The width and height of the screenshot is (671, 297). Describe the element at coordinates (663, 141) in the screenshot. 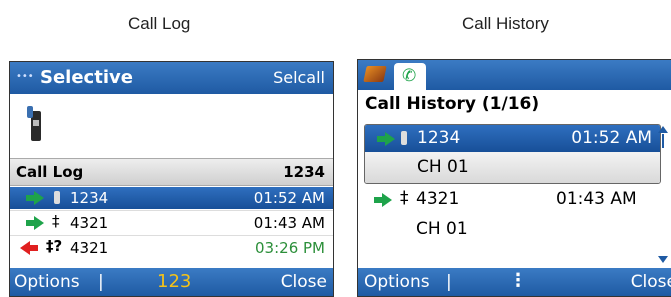

I see `scrollbar-track` at that location.